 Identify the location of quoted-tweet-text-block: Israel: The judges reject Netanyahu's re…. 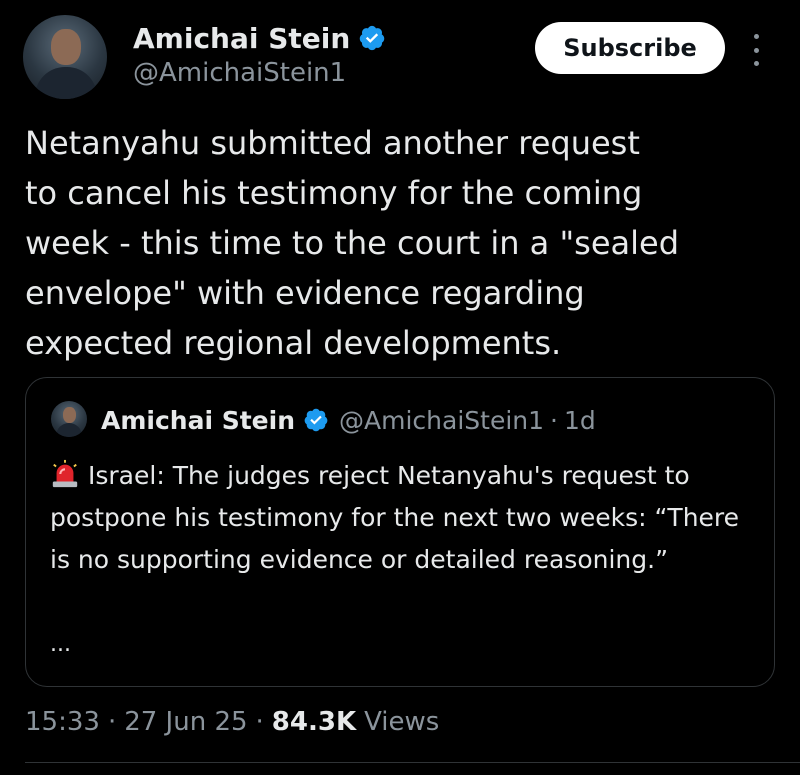
(405, 518).